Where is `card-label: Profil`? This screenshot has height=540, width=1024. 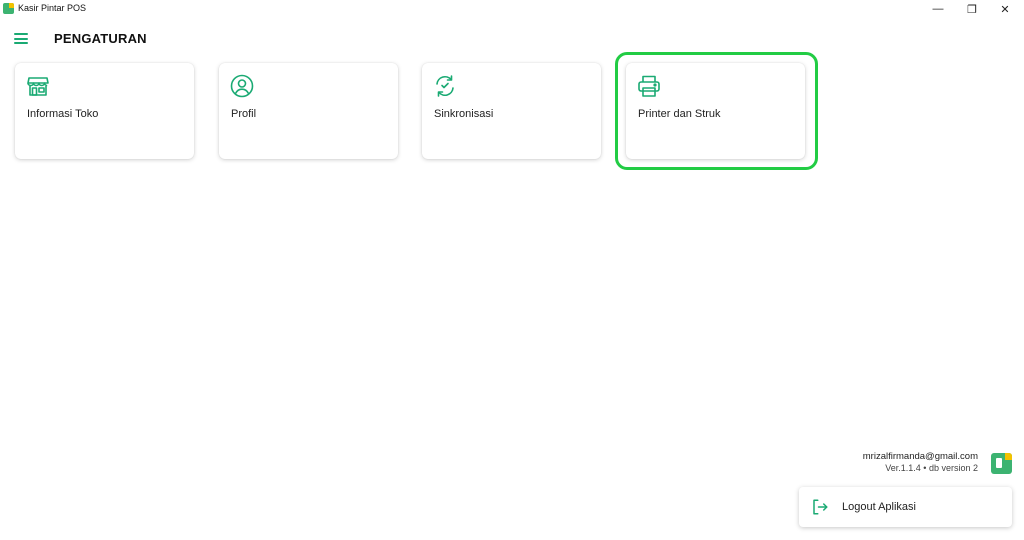
card-label: Profil is located at coordinates (244, 114).